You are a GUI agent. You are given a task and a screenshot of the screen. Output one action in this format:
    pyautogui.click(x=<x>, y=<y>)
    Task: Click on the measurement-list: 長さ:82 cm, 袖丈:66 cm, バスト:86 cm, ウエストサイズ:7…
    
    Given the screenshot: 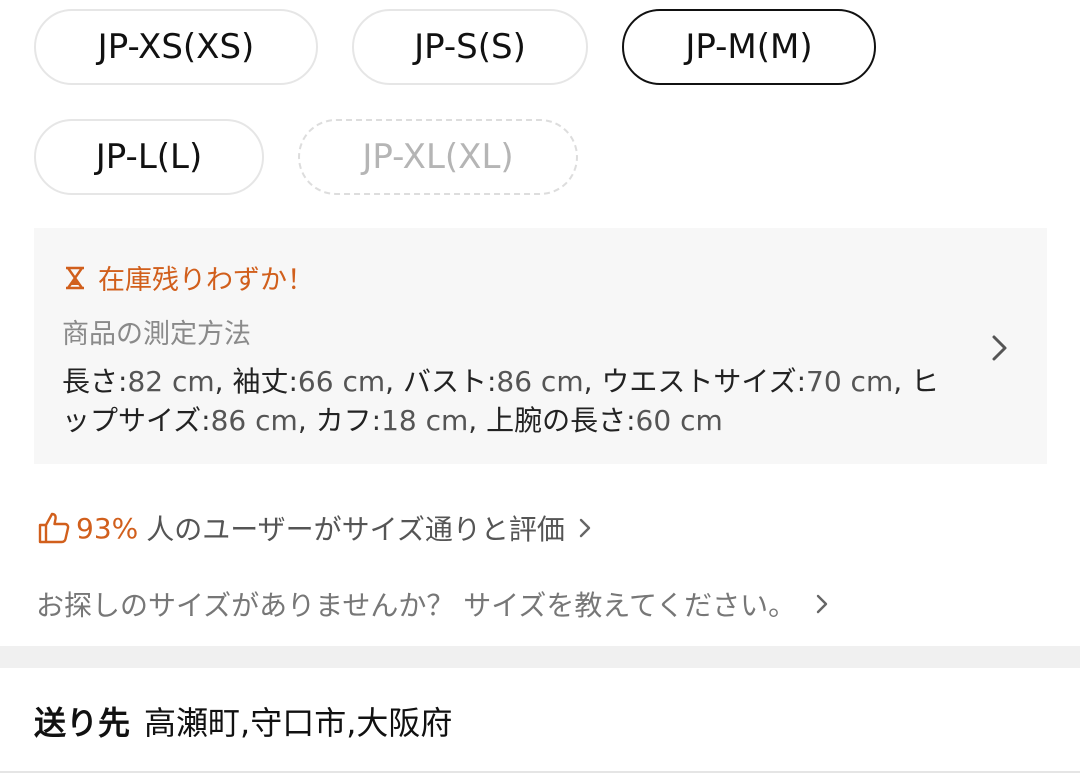 What is the action you would take?
    pyautogui.click(x=501, y=401)
    